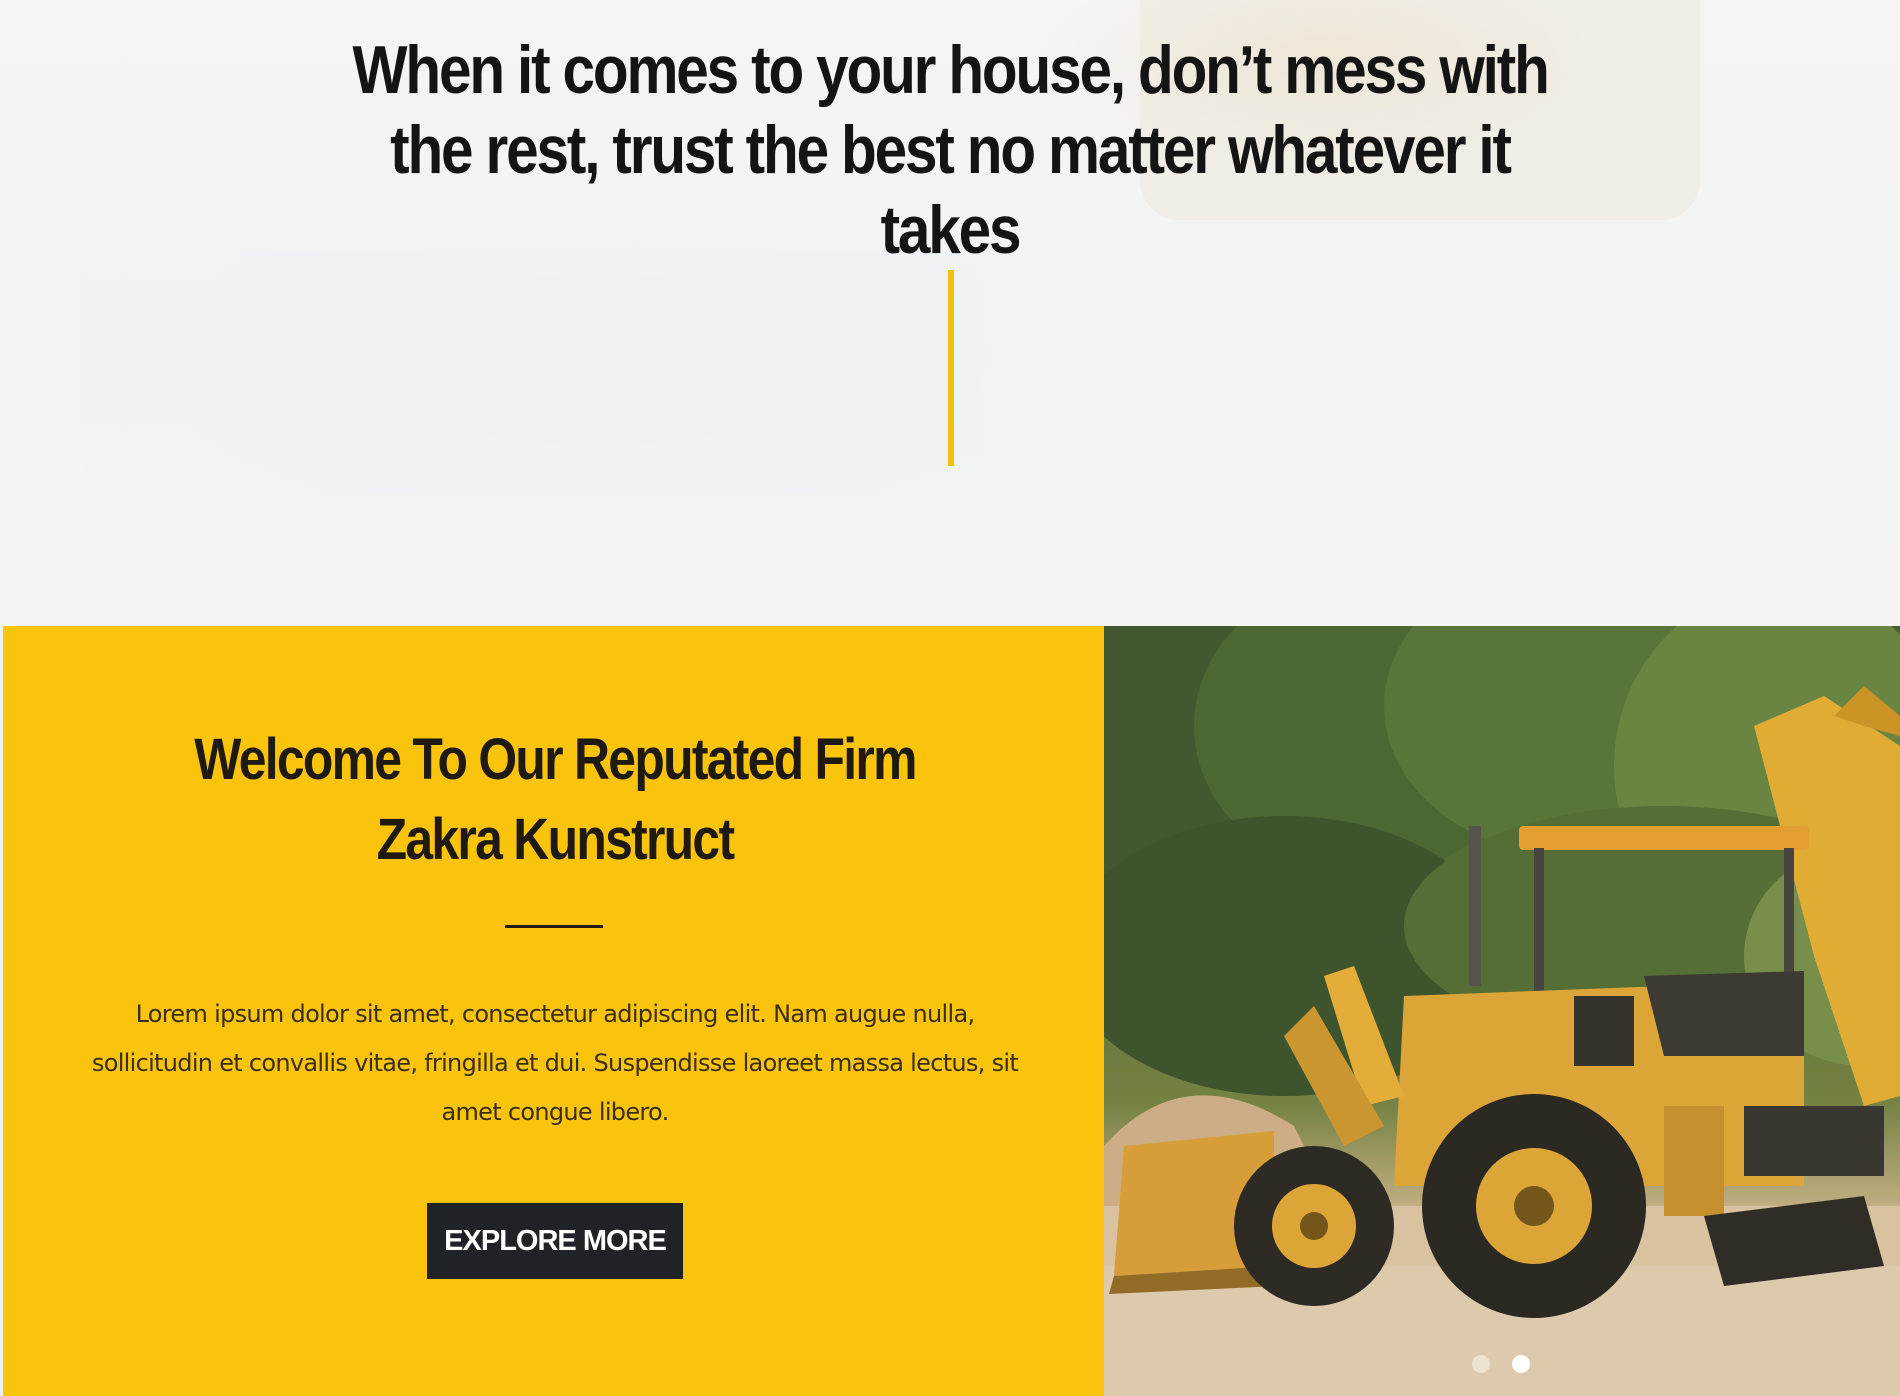 The height and width of the screenshot is (1396, 1900). What do you see at coordinates (554, 926) in the screenshot?
I see `welcome-divider` at bounding box center [554, 926].